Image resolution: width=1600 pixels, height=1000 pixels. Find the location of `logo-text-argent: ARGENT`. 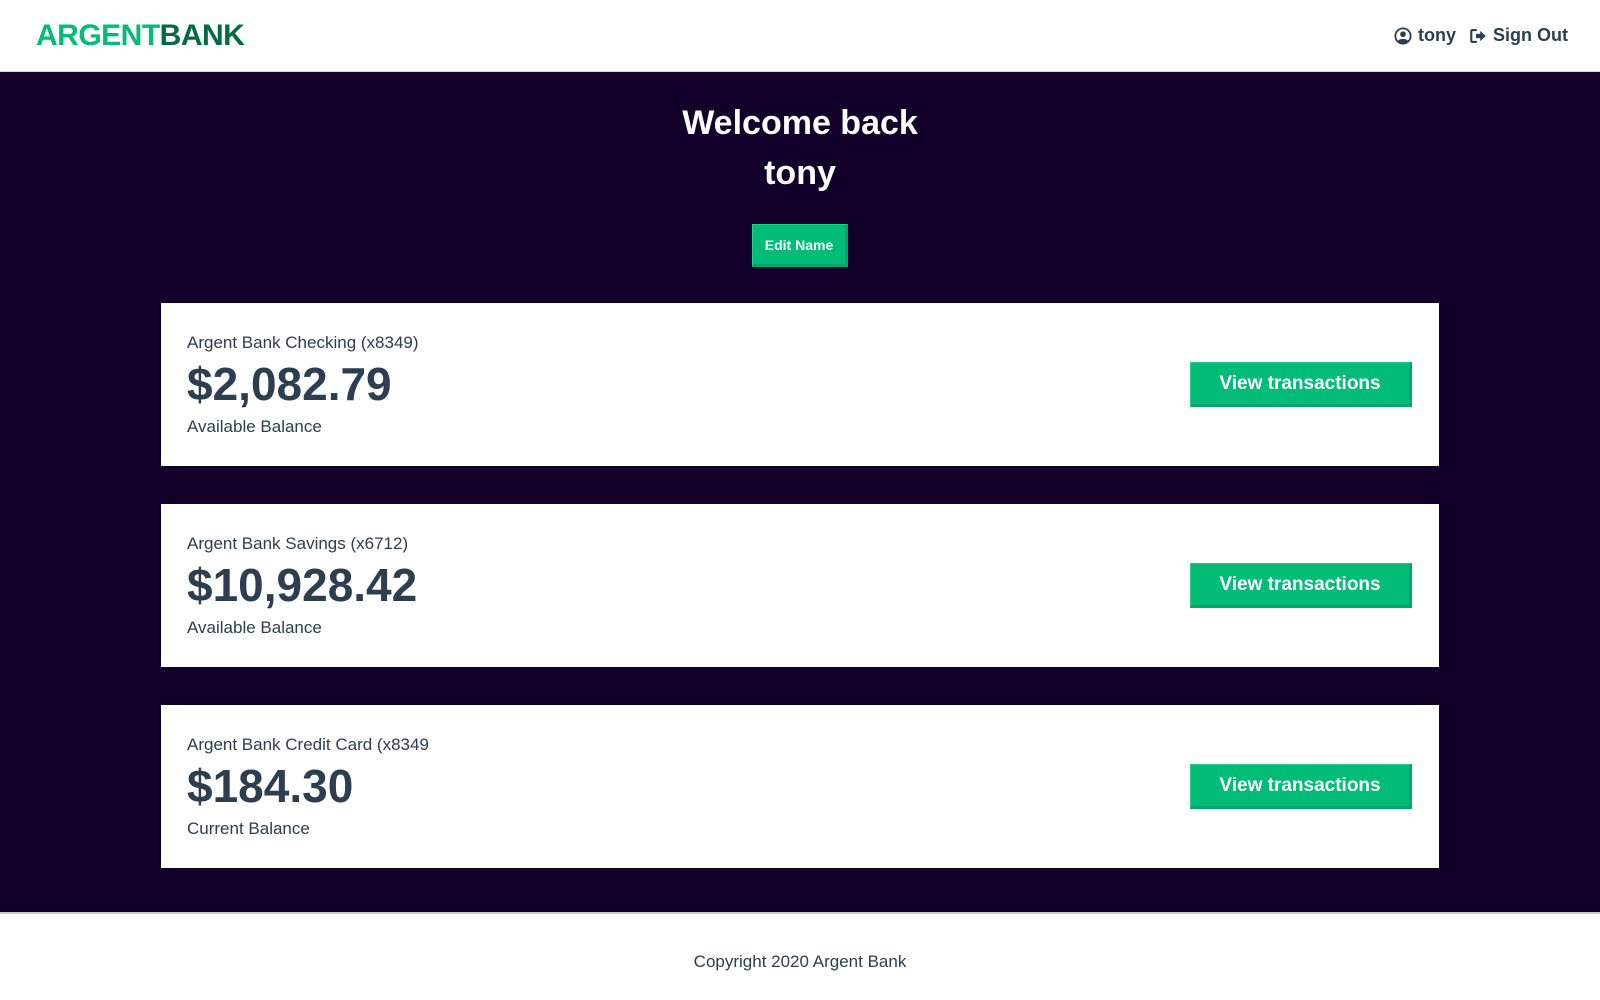

logo-text-argent: ARGENT is located at coordinates (98, 35).